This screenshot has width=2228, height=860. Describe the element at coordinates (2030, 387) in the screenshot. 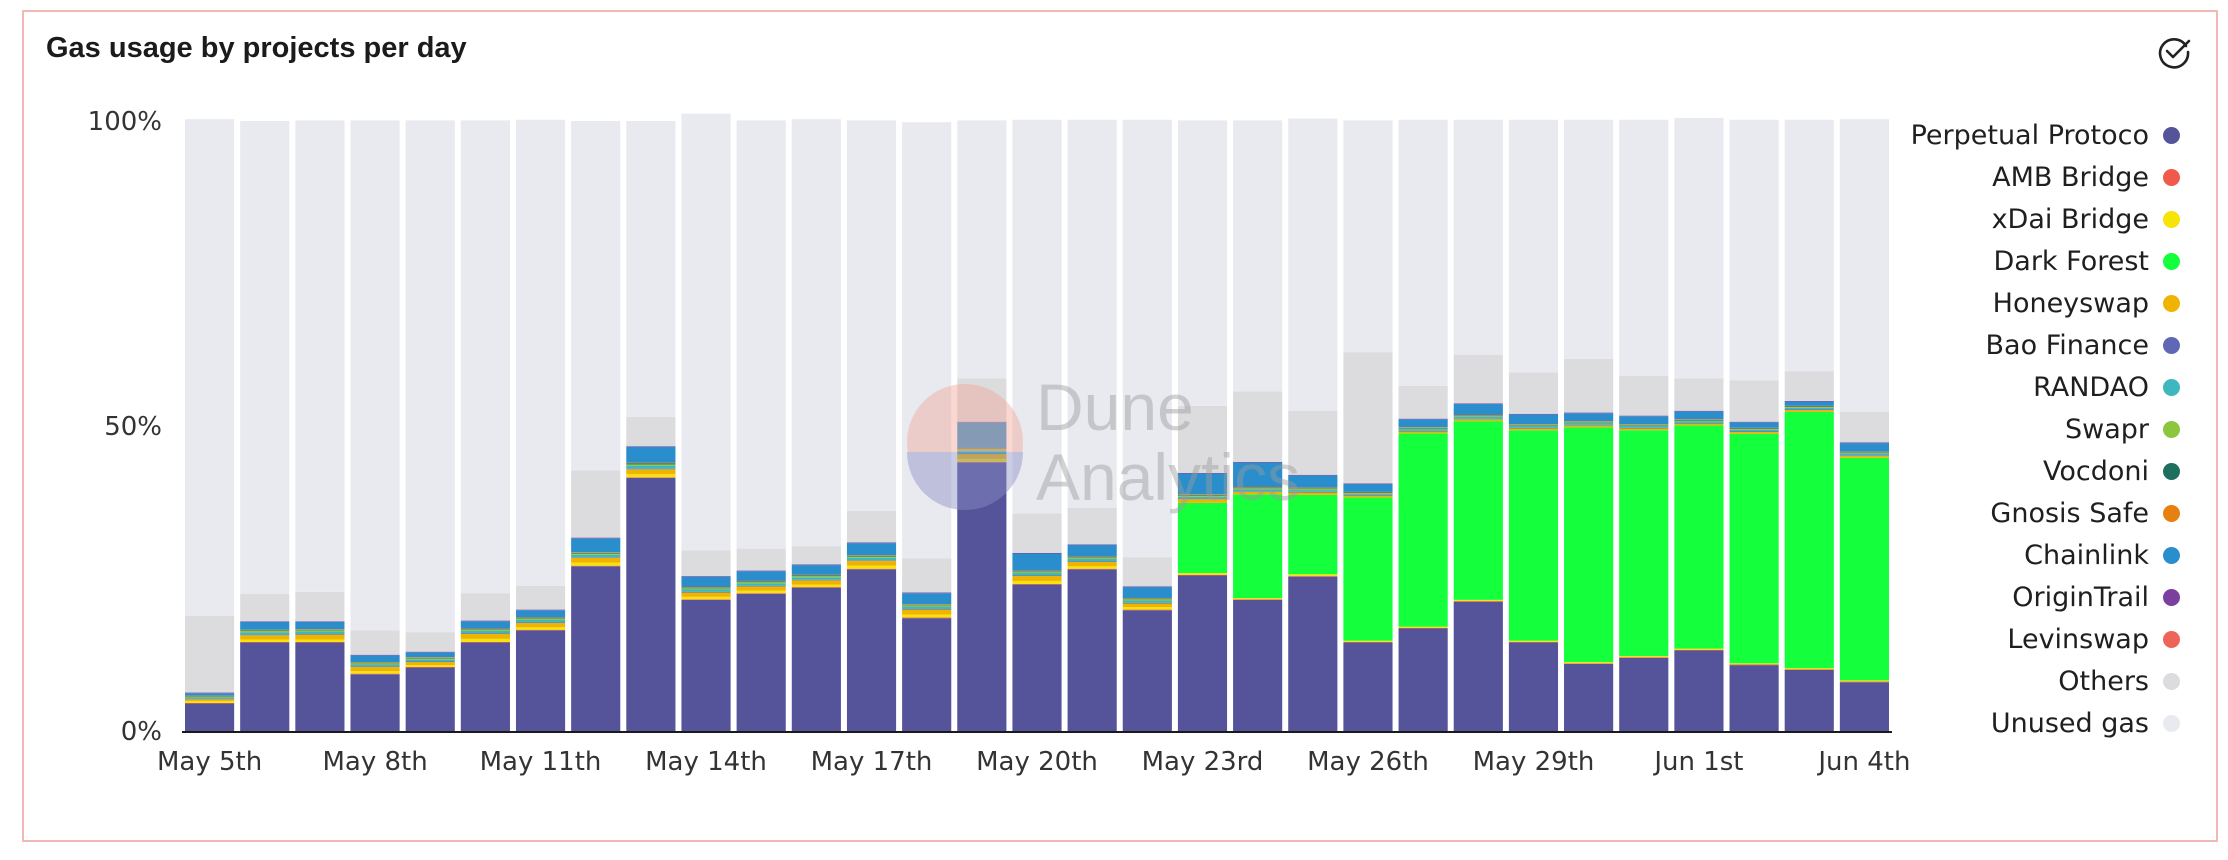

I see `legend-item: RANDAO` at that location.